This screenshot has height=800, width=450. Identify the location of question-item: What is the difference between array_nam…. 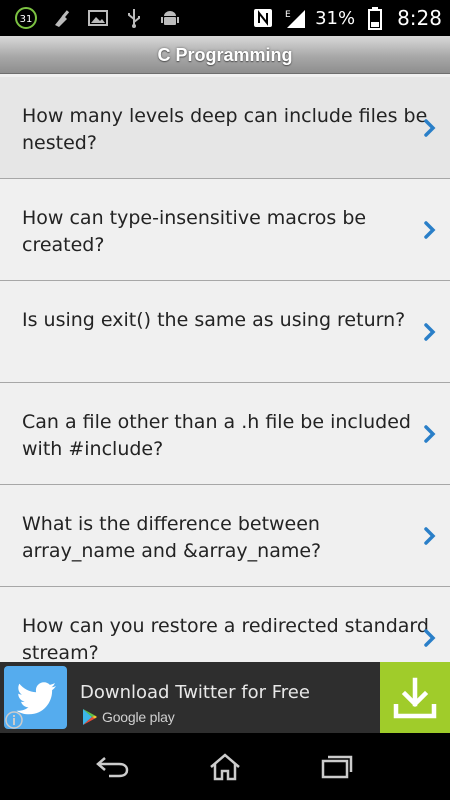
(225, 536).